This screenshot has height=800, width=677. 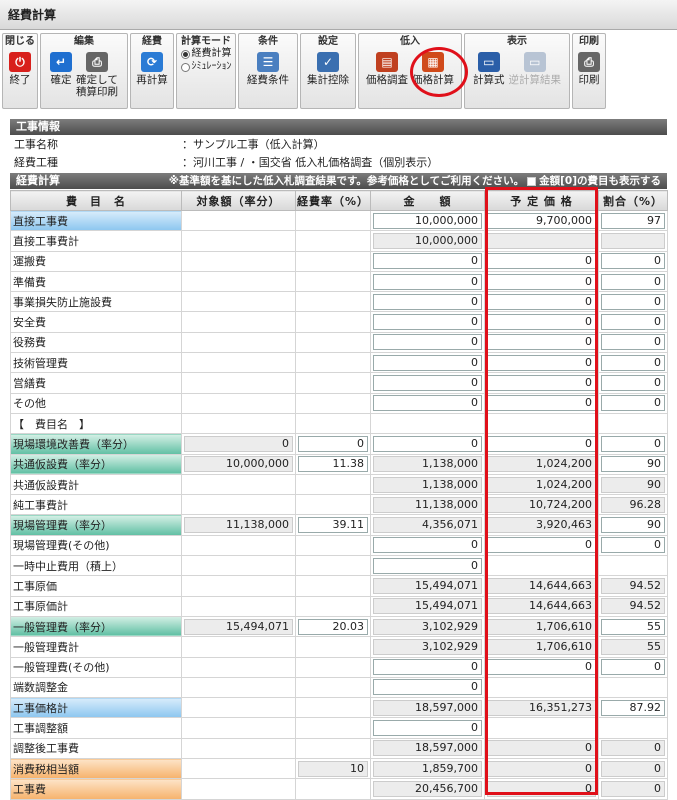 What do you see at coordinates (152, 80) in the screenshot?
I see `button-label: 再計算` at bounding box center [152, 80].